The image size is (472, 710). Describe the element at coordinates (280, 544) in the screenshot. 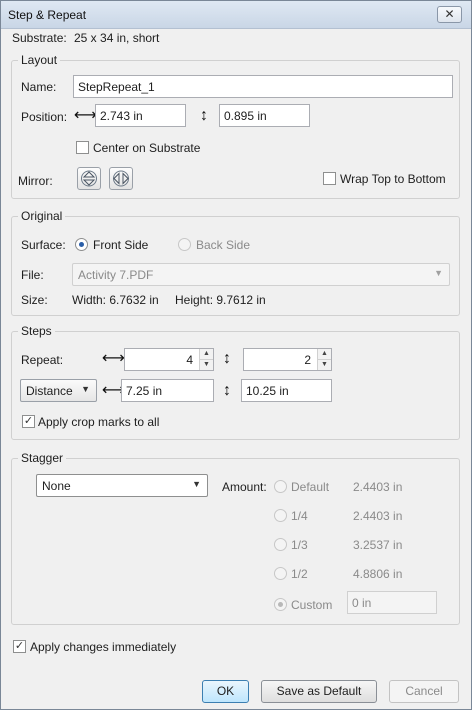

I see `stagger-third-radio` at that location.